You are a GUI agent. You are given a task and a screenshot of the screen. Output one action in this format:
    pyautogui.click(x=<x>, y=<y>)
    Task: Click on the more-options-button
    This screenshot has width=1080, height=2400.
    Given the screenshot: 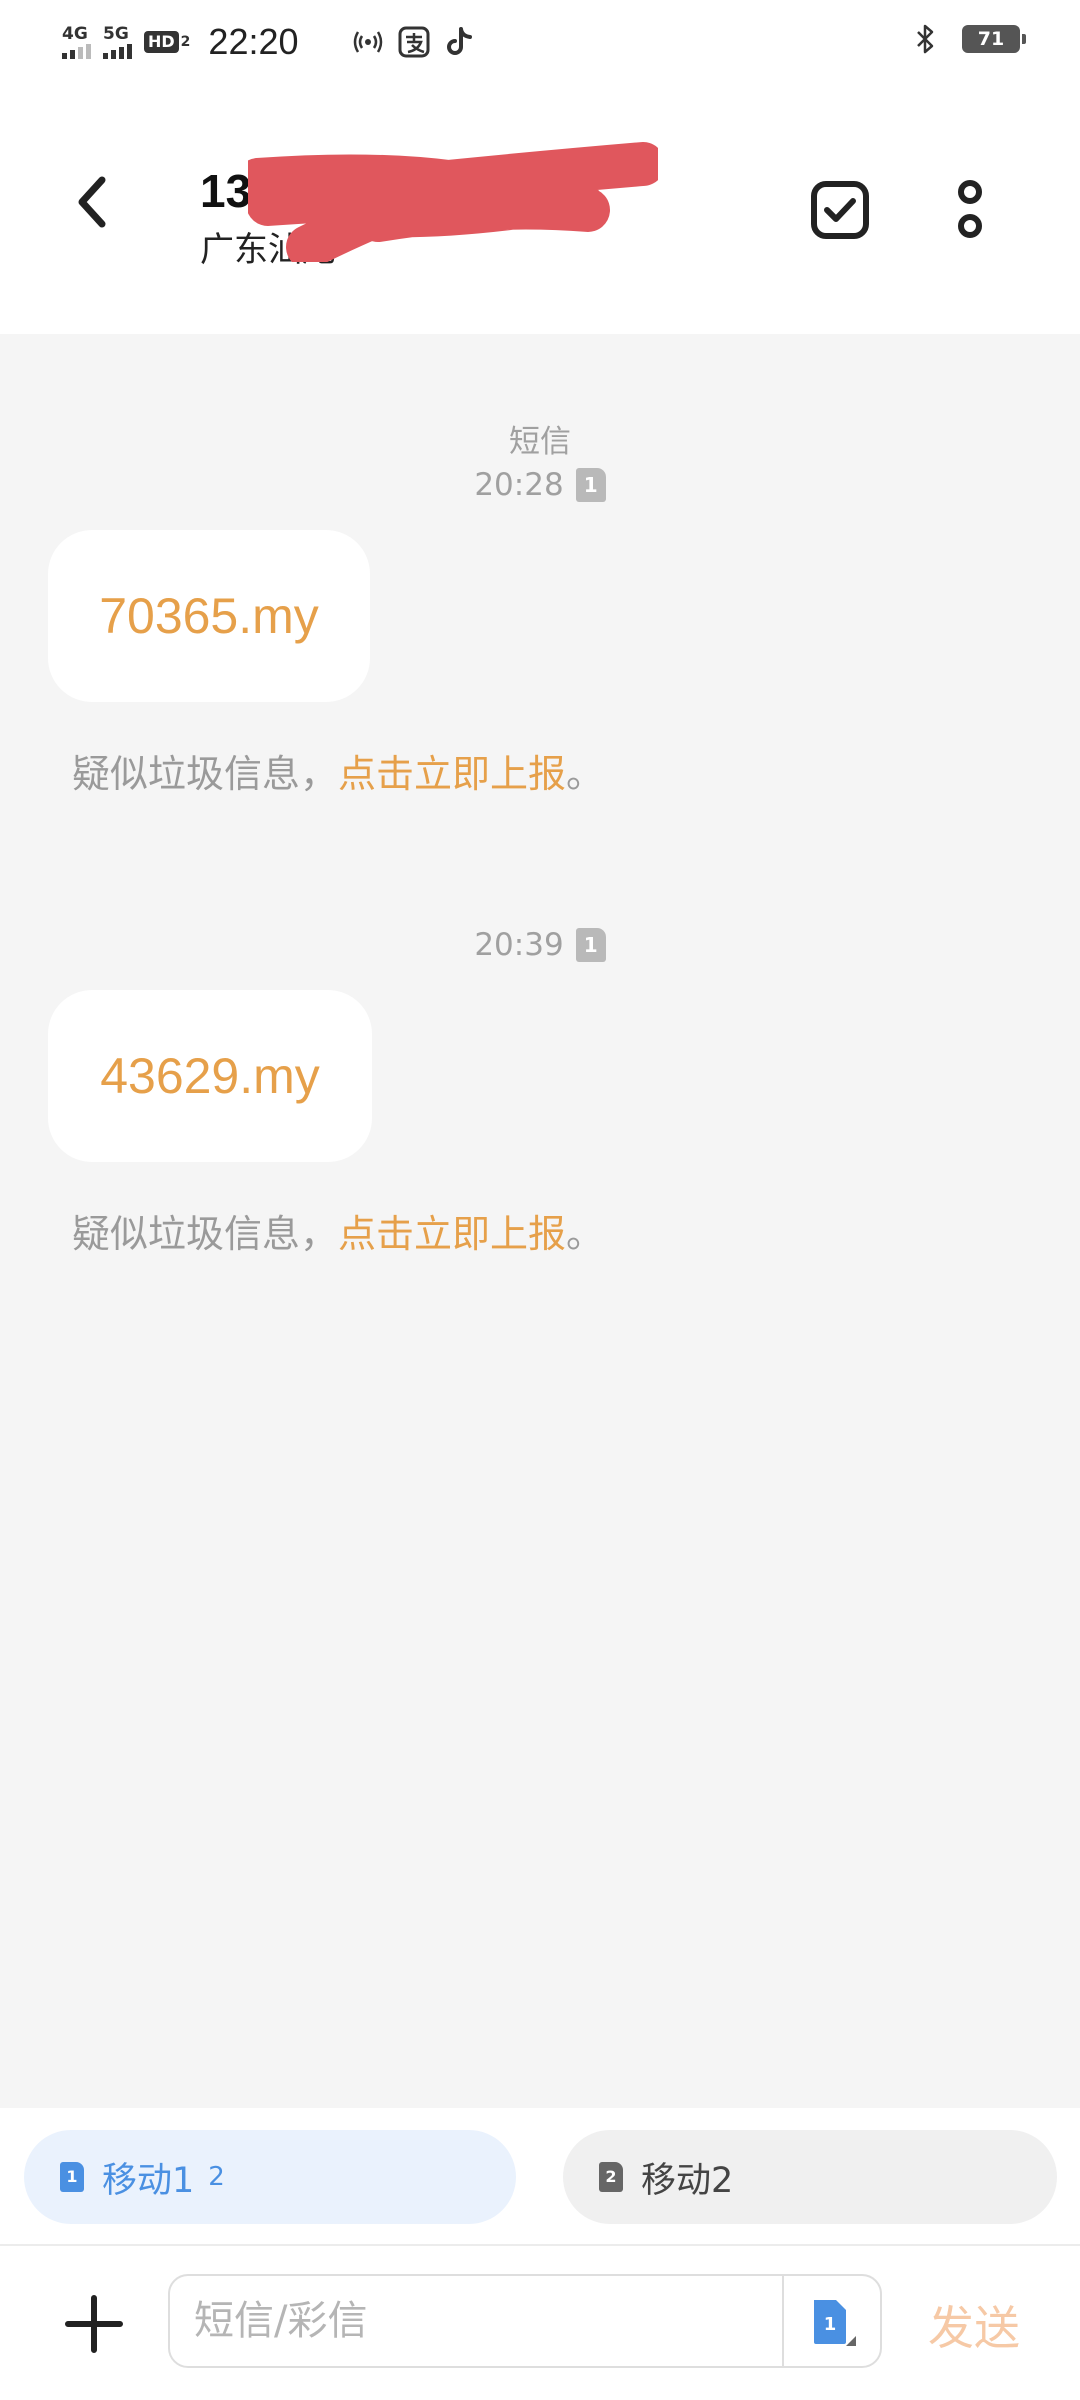 What is the action you would take?
    pyautogui.click(x=970, y=210)
    